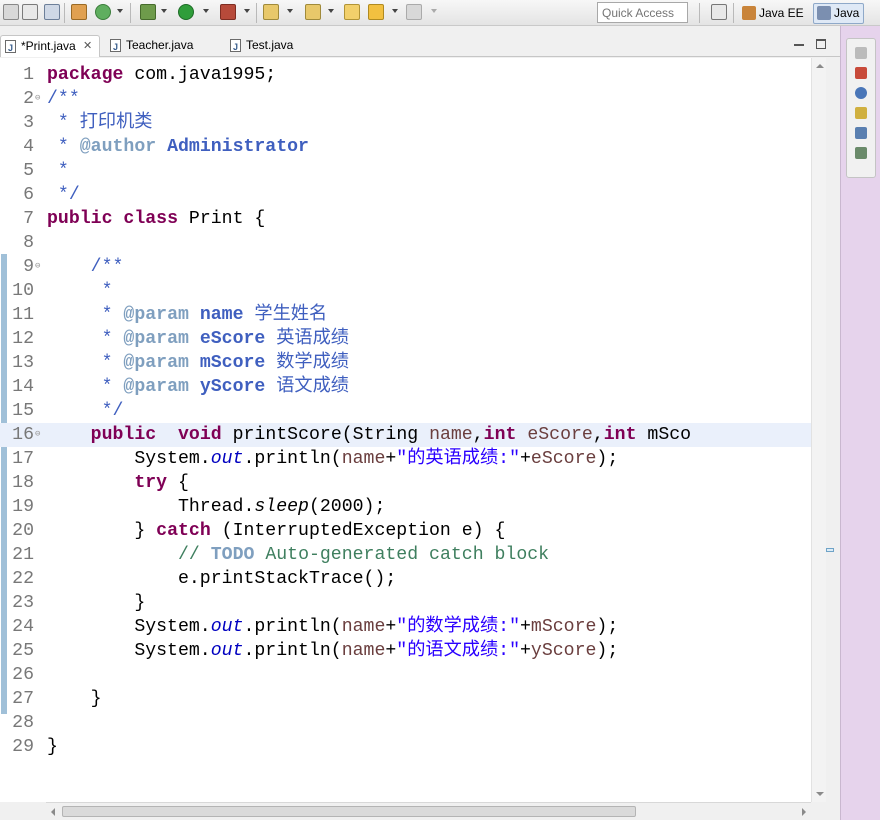 The image size is (880, 820). What do you see at coordinates (861, 93) in the screenshot?
I see `javadoc-view-icon` at bounding box center [861, 93].